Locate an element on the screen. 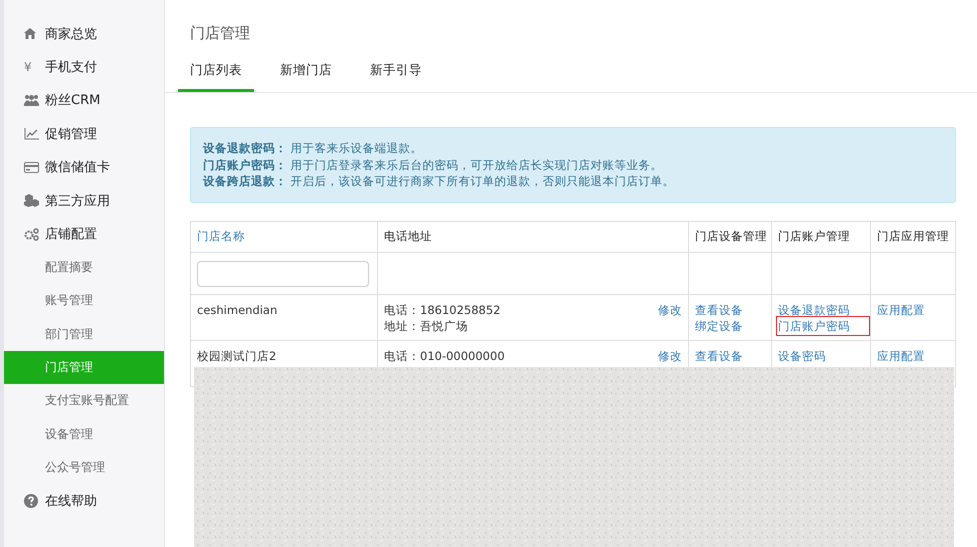  page-title: 门店管理 is located at coordinates (220, 33).